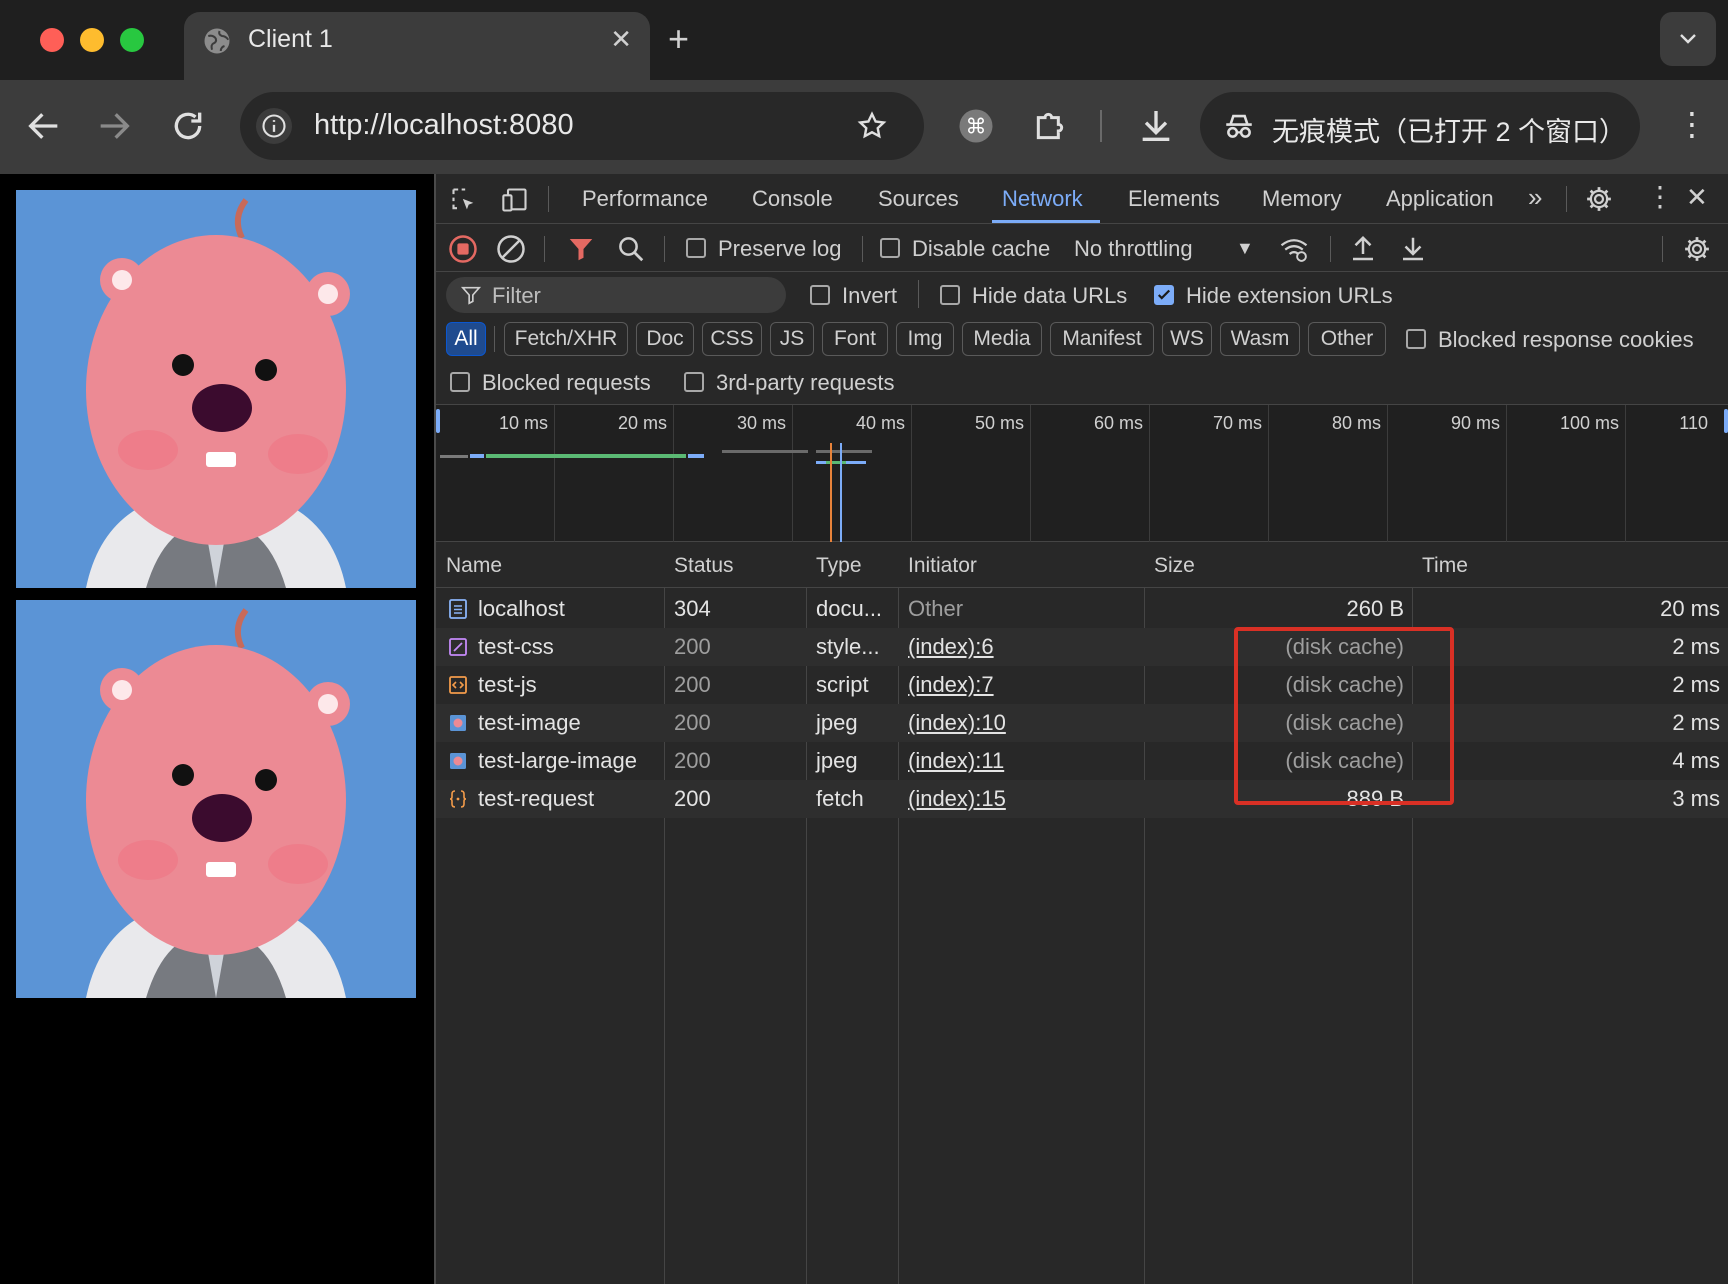 The image size is (1728, 1284). Describe the element at coordinates (872, 126) in the screenshot. I see `bookmark-star-icon` at that location.